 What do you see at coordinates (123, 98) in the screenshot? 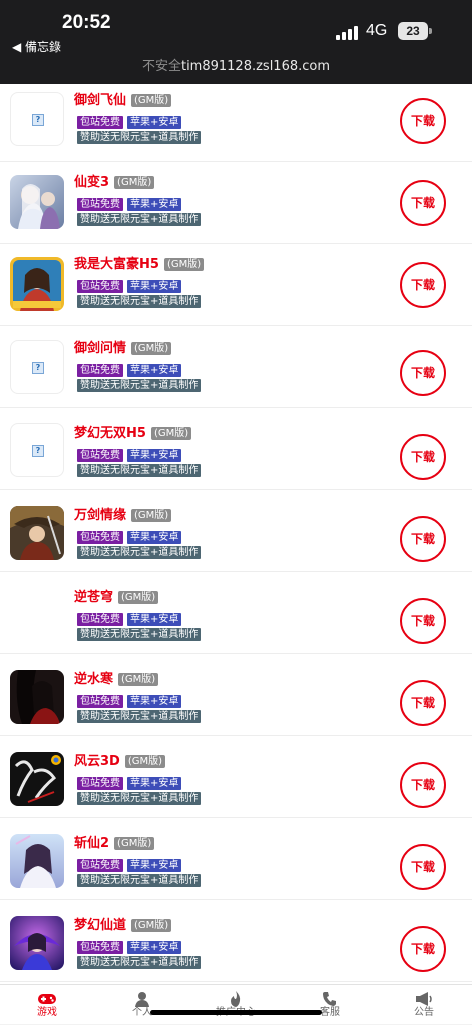
I see `game-title: 御剑飞仙 (GM版)` at bounding box center [123, 98].